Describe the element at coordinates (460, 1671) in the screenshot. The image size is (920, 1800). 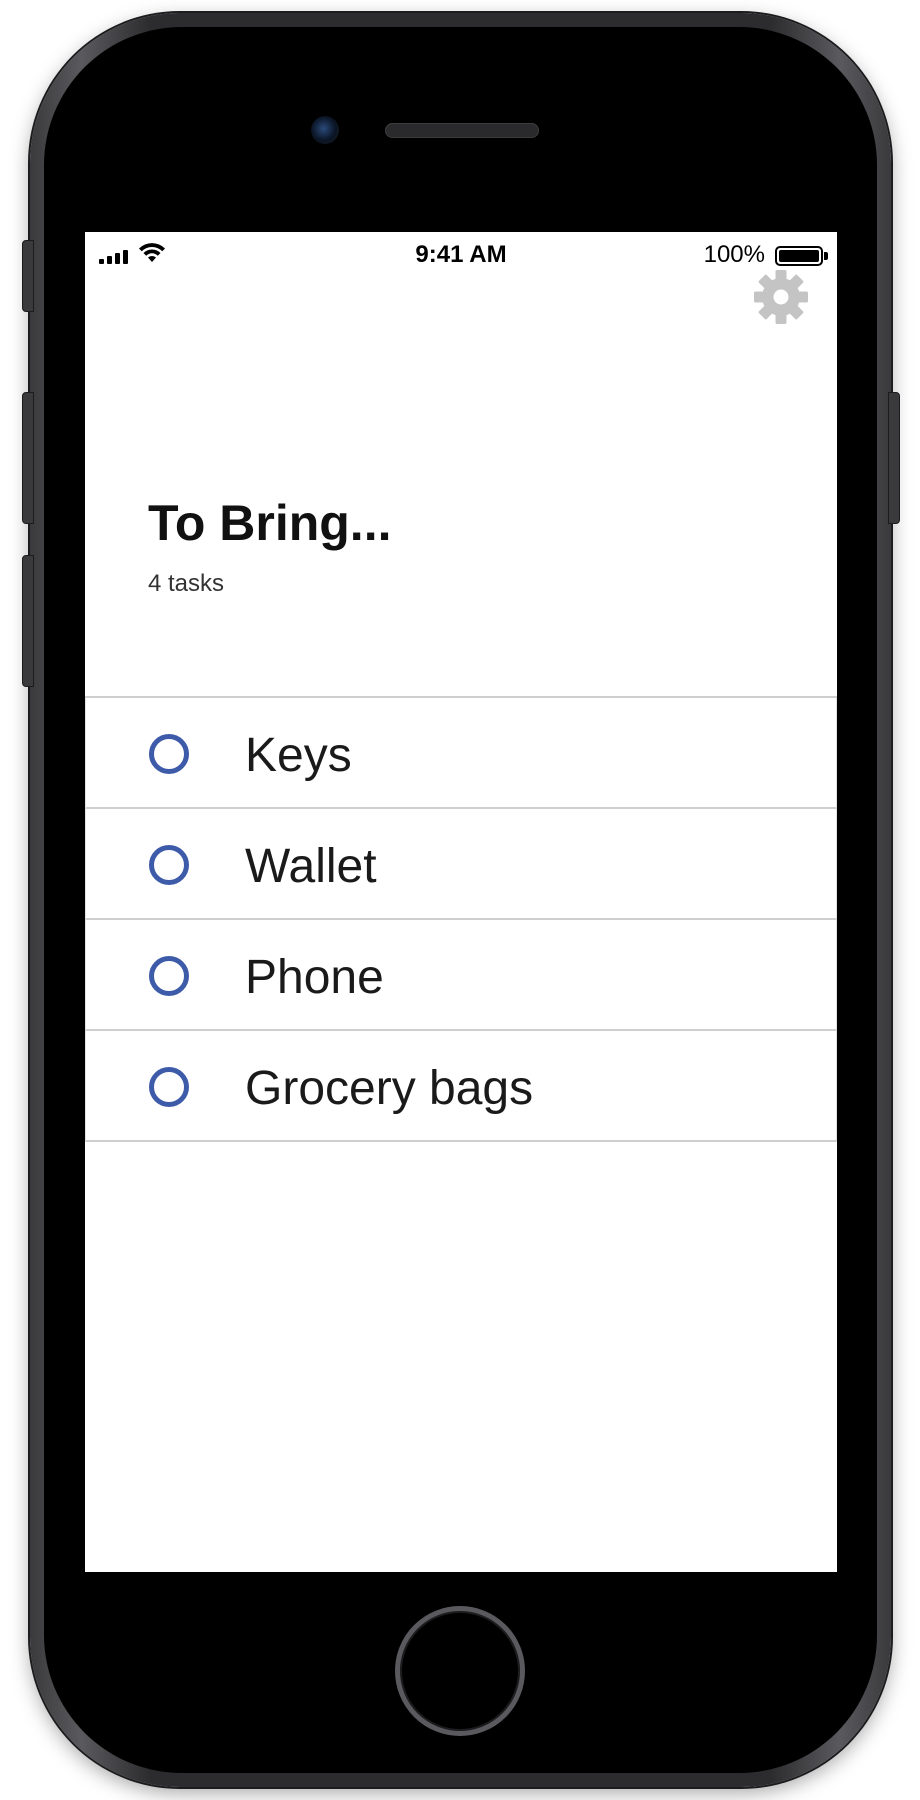
I see `home-button` at that location.